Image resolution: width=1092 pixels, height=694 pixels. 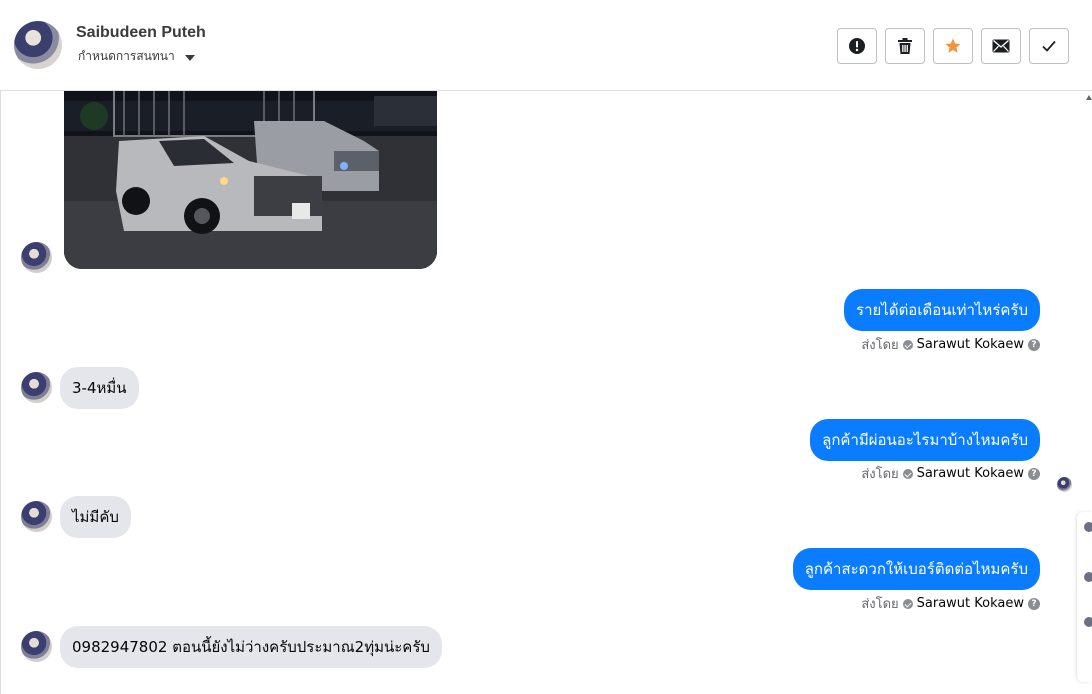 What do you see at coordinates (126, 56) in the screenshot?
I see `schedule-conversation-label: กำหนดการสนทนา` at bounding box center [126, 56].